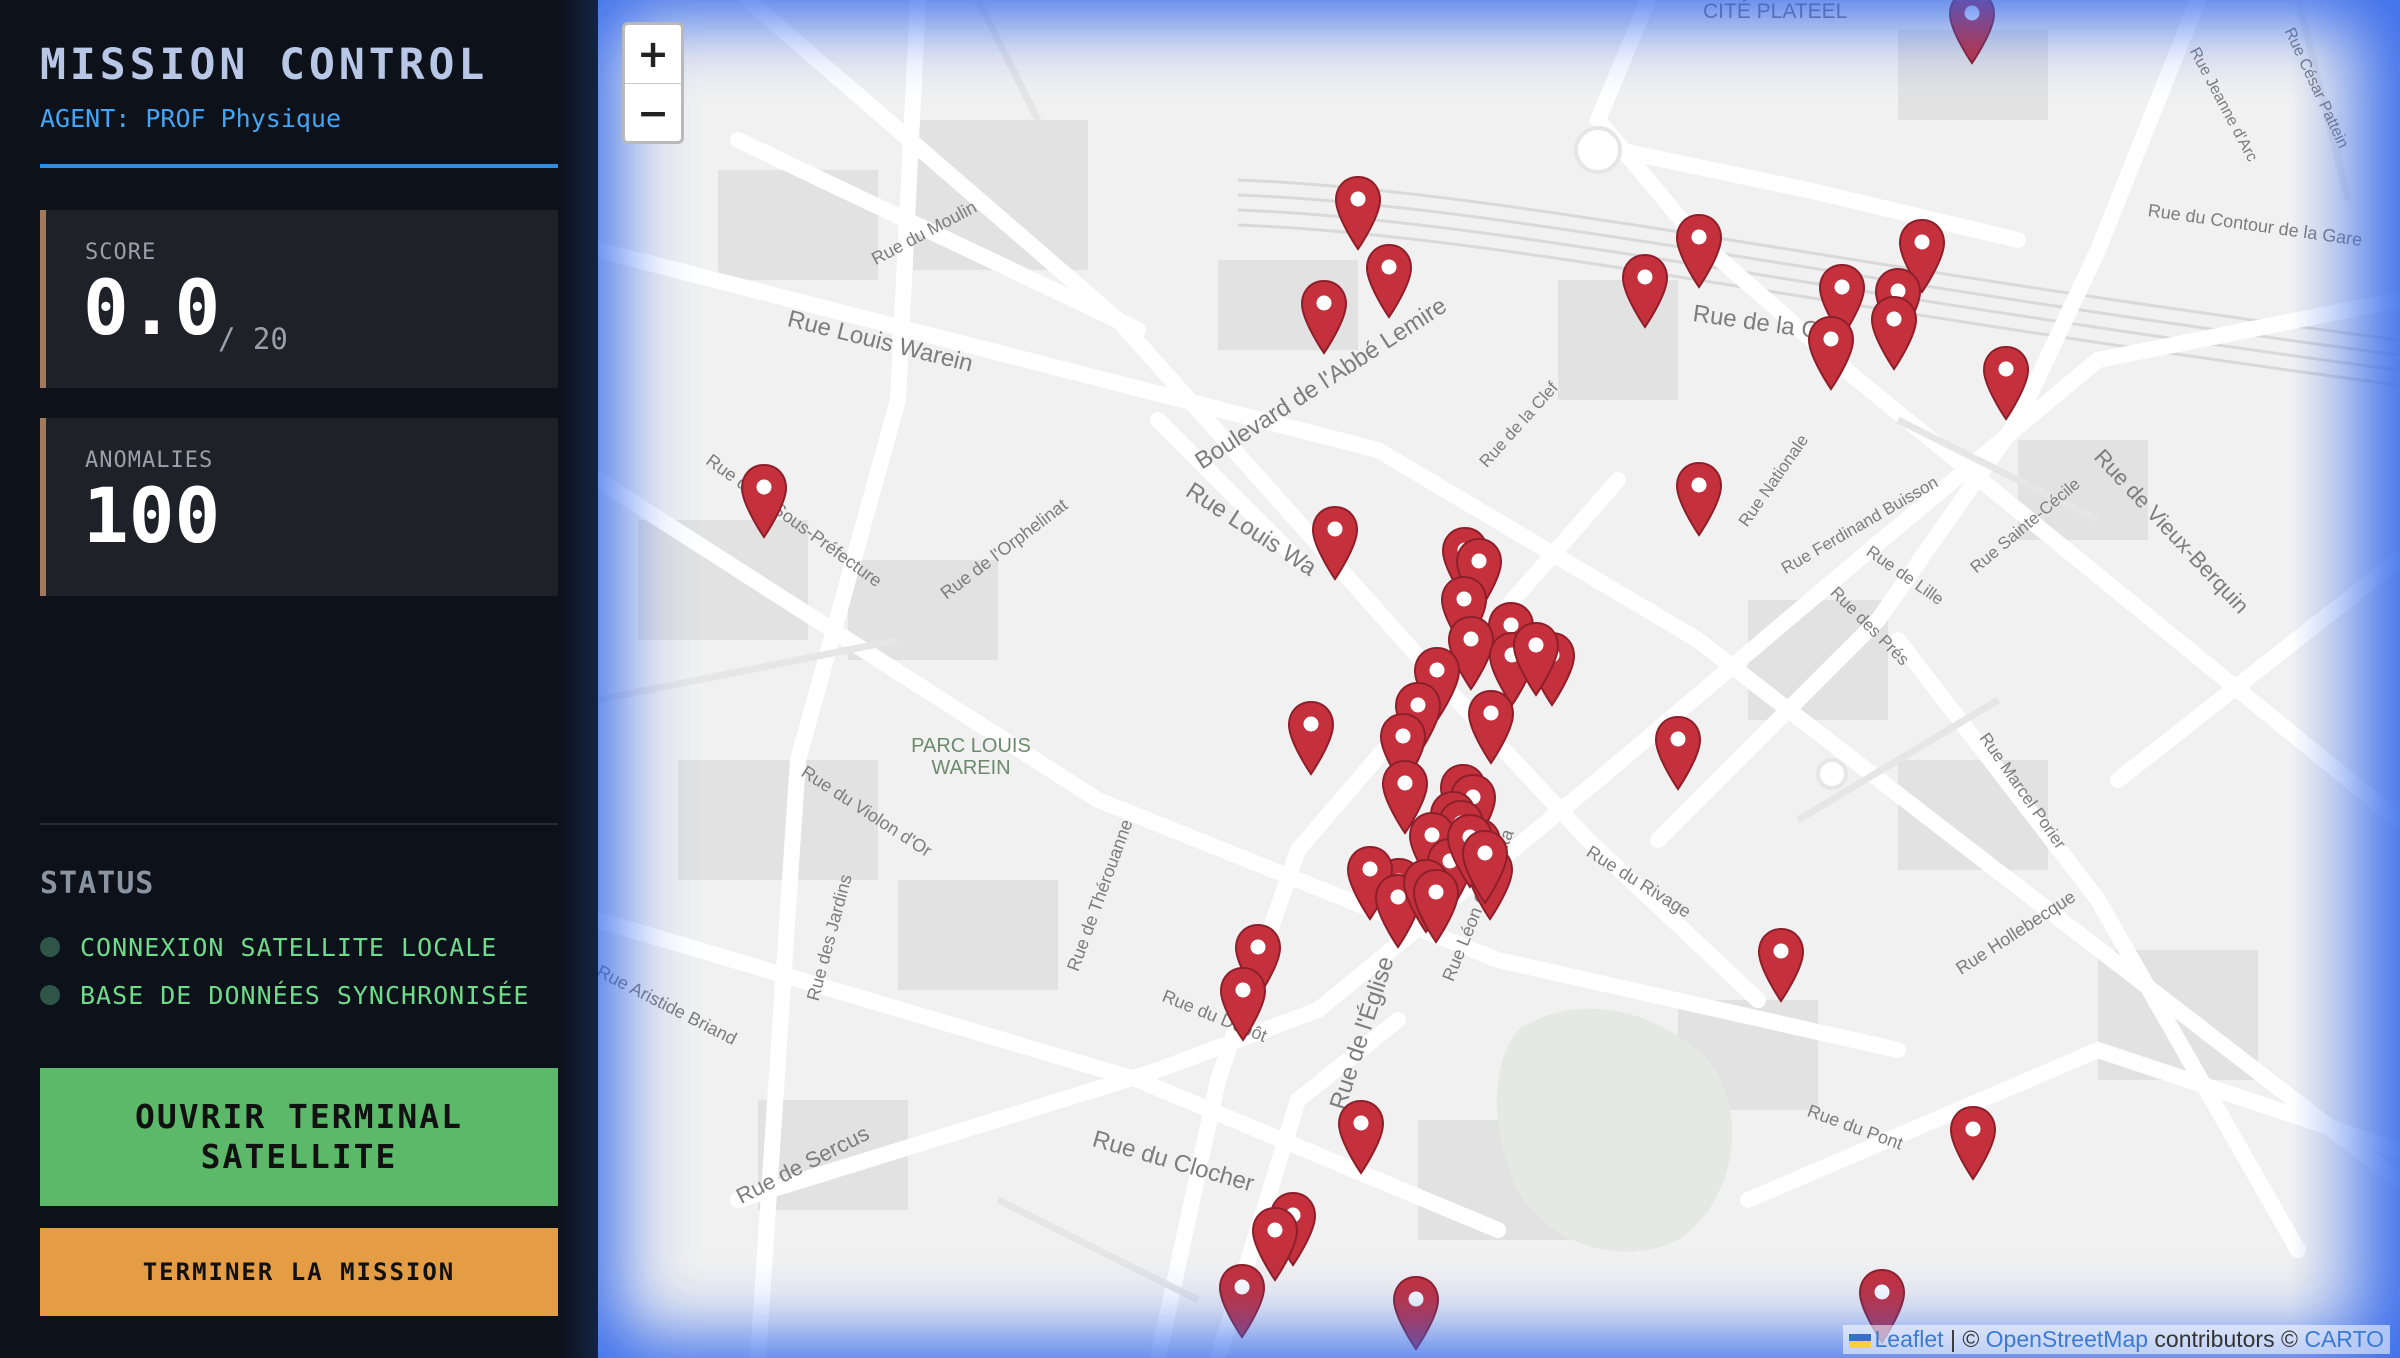 The image size is (2400, 1358). I want to click on app-title: MISSION CONTROL, so click(264, 65).